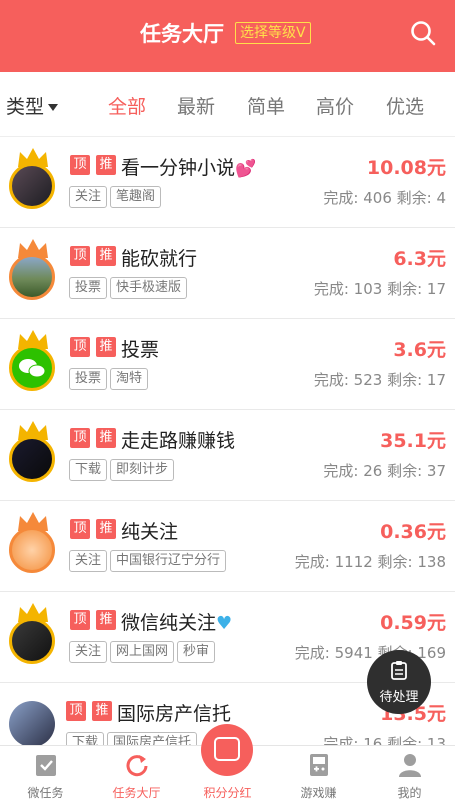 This screenshot has height=802, width=455. Describe the element at coordinates (178, 441) in the screenshot. I see `task-title: 走走路赚赚钱` at that location.